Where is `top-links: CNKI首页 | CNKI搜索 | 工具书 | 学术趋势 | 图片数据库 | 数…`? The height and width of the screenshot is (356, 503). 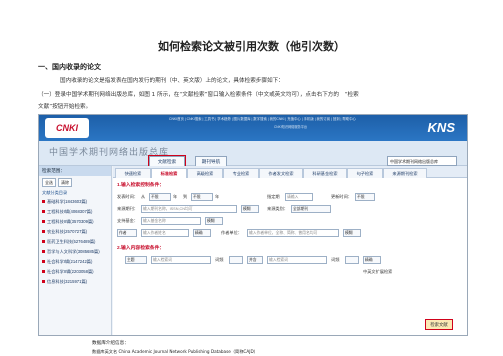
top-links: CNKI首页 | CNKI搜索 | 工具书 | 学术趋势 | 图片数据库 | 数… is located at coordinates (262, 118).